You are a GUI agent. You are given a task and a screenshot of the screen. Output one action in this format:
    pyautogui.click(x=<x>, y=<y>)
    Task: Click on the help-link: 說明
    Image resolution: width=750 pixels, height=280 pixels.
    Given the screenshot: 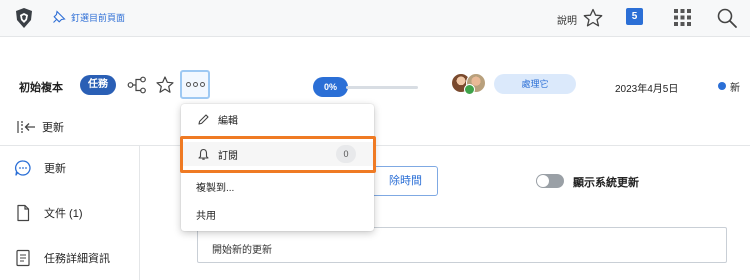 What is the action you would take?
    pyautogui.click(x=567, y=19)
    